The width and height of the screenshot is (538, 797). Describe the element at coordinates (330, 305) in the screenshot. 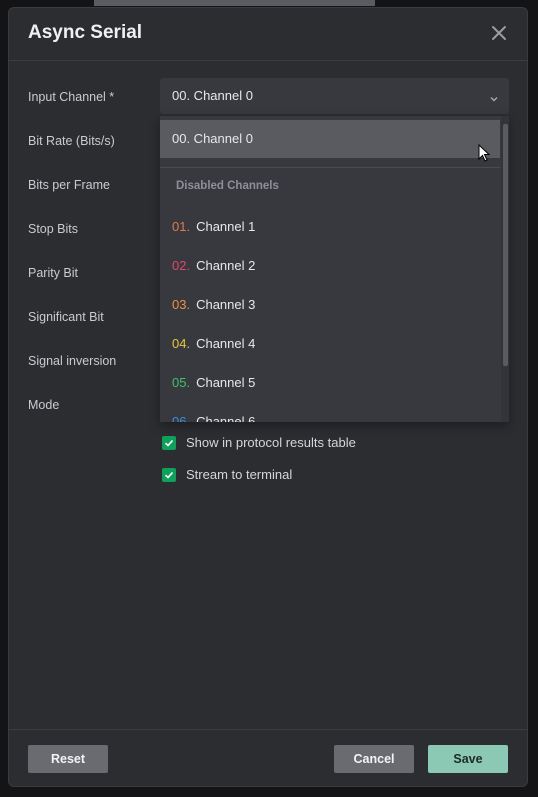

I see `dropdown-option-channel-3: 03. Channel 3` at that location.